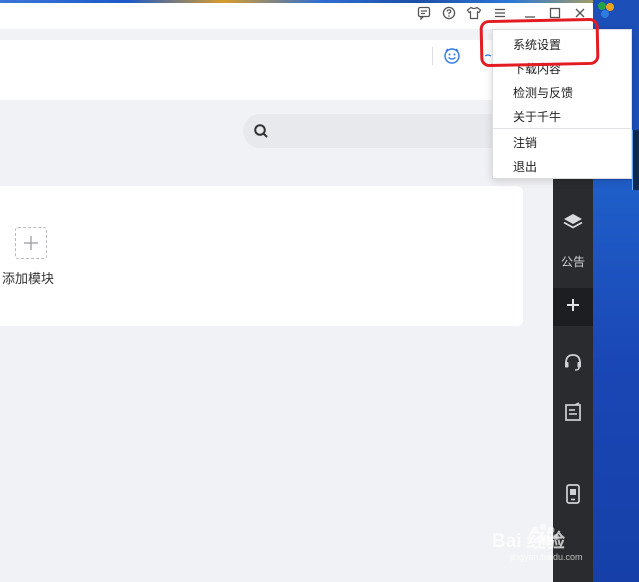  What do you see at coordinates (537, 116) in the screenshot?
I see `menu-item-about: 关于千牛` at bounding box center [537, 116].